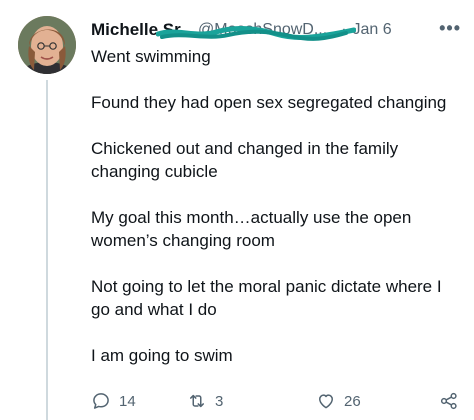 Image resolution: width=474 pixels, height=420 pixels. I want to click on avatar-image, so click(47, 45).